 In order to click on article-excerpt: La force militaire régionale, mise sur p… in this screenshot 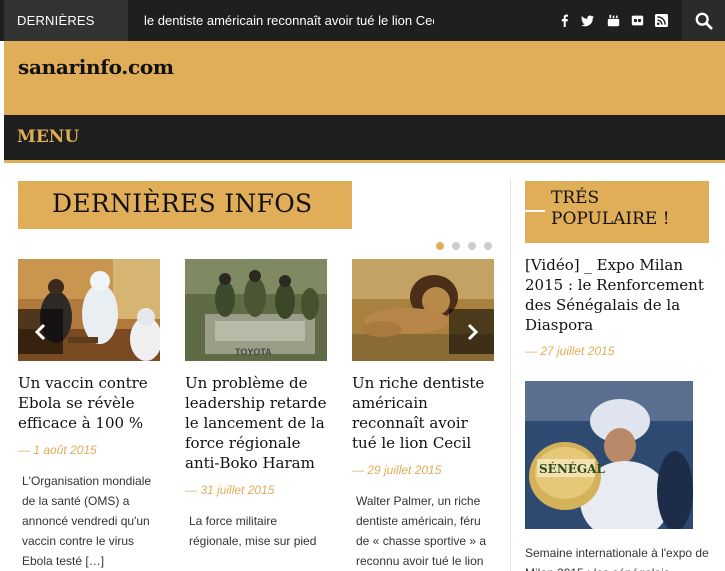, I will do `click(253, 531)`.